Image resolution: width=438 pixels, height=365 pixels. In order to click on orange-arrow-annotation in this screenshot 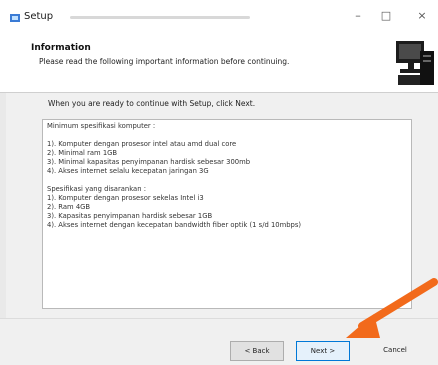, I will do `click(392, 308)`.